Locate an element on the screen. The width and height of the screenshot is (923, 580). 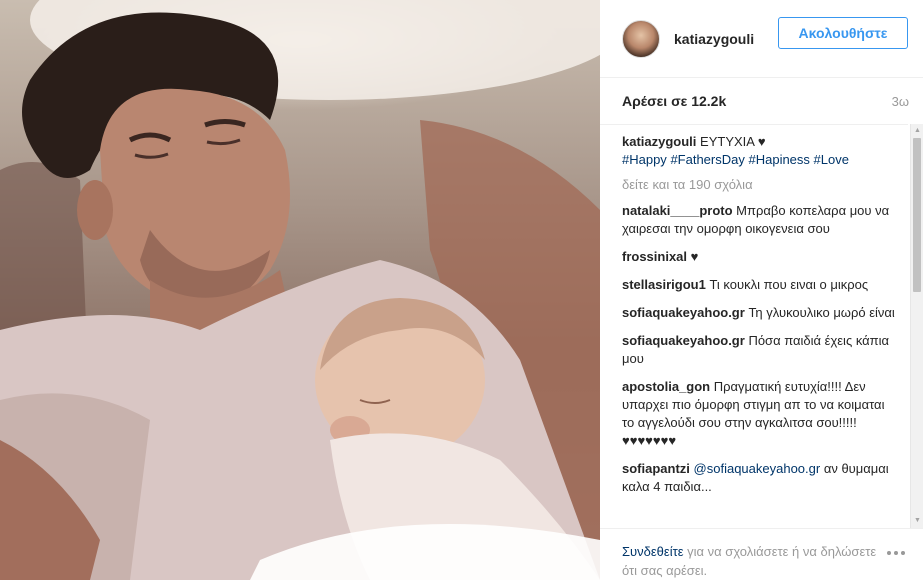
comment-username: natalaki____proto is located at coordinates (677, 210).